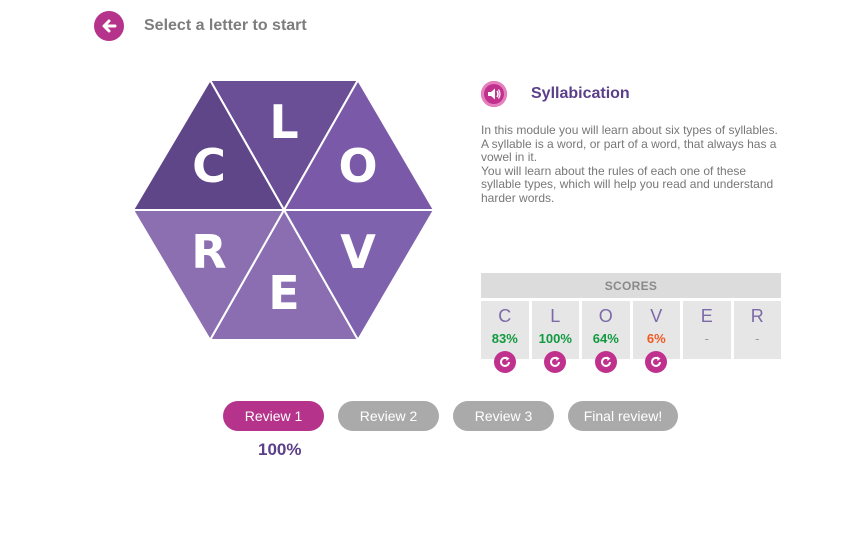 The image size is (863, 548). Describe the element at coordinates (283, 122) in the screenshot. I see `hex-letter-l: L` at that location.